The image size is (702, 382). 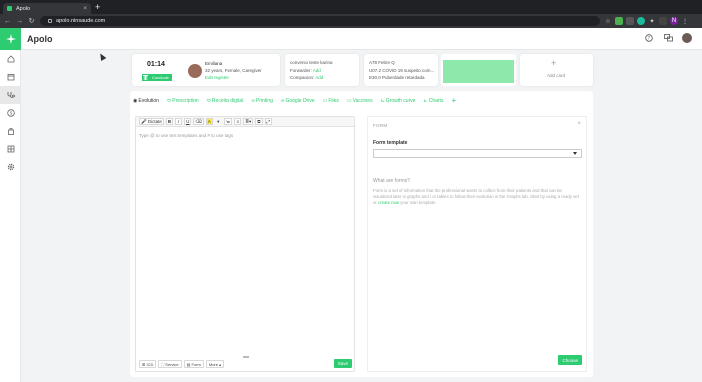 I want to click on link-icon: ∞, so click(x=253, y=100).